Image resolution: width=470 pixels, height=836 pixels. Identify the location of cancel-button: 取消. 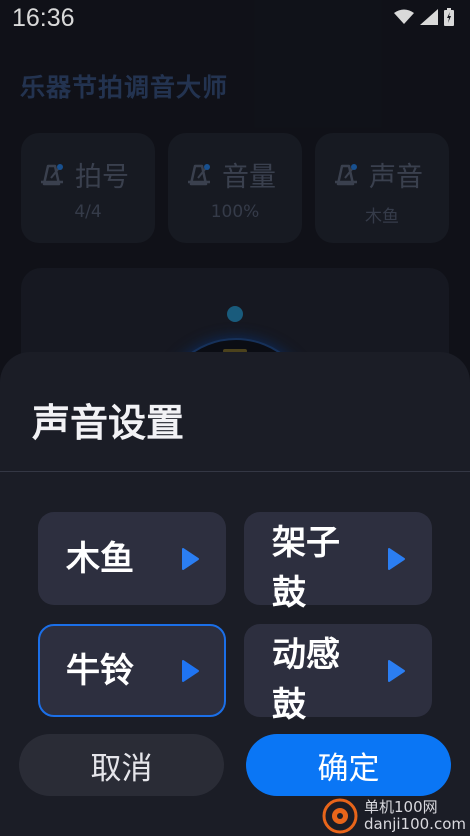
(121, 765).